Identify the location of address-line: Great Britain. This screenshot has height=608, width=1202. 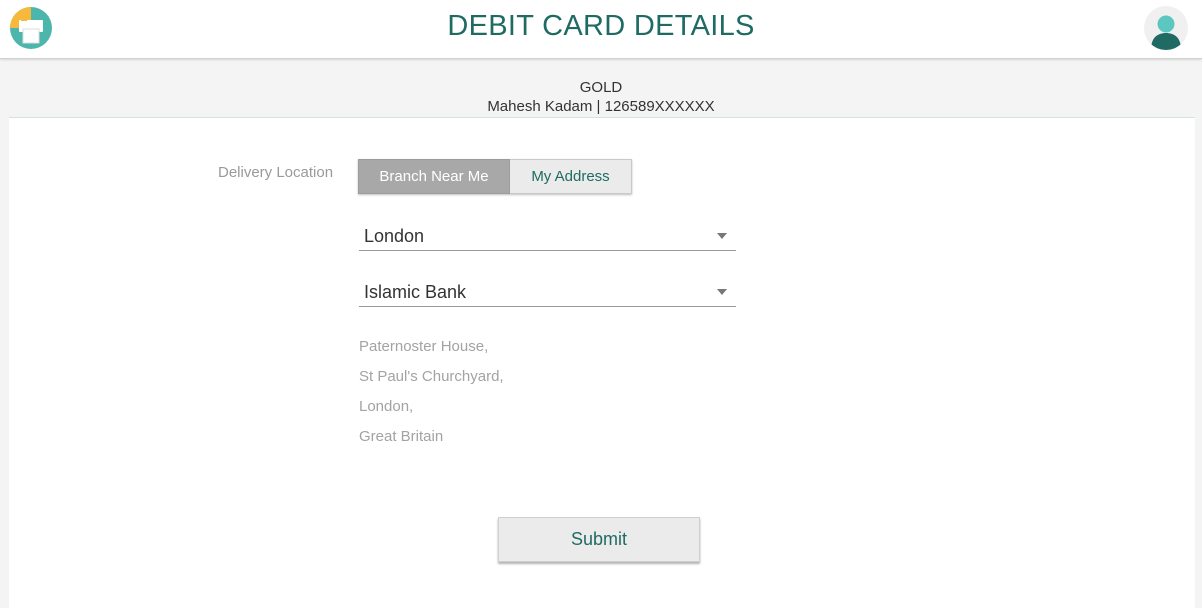
(401, 436).